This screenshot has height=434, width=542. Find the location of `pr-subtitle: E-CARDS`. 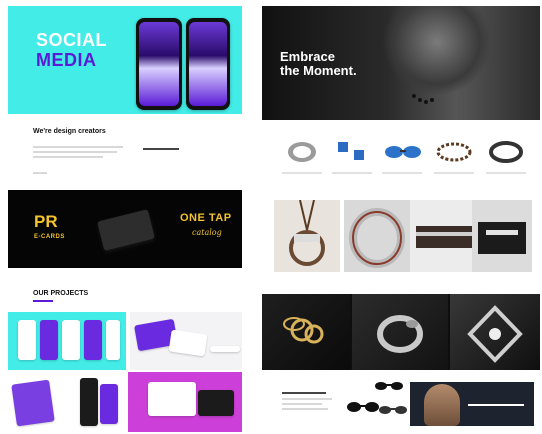

pr-subtitle: E-CARDS is located at coordinates (49, 237).